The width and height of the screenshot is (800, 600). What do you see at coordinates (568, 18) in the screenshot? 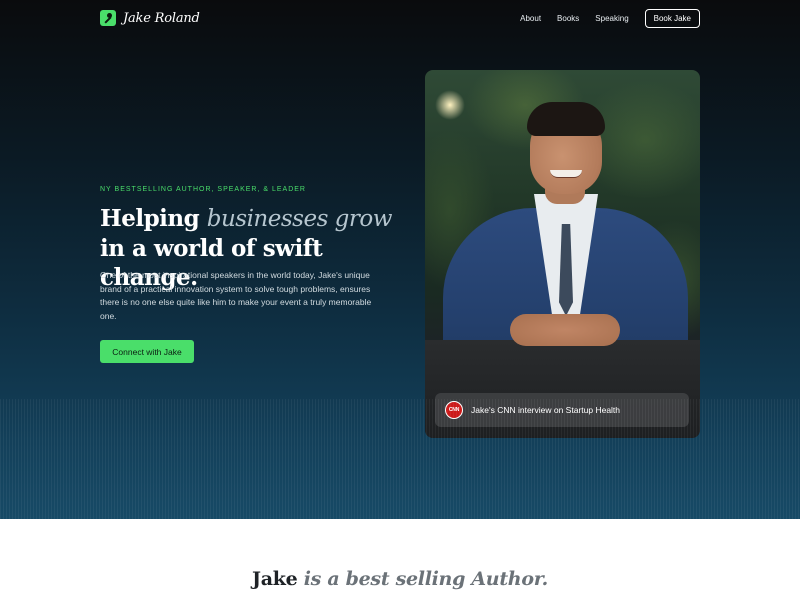
I see `nav-link-books: Books` at bounding box center [568, 18].